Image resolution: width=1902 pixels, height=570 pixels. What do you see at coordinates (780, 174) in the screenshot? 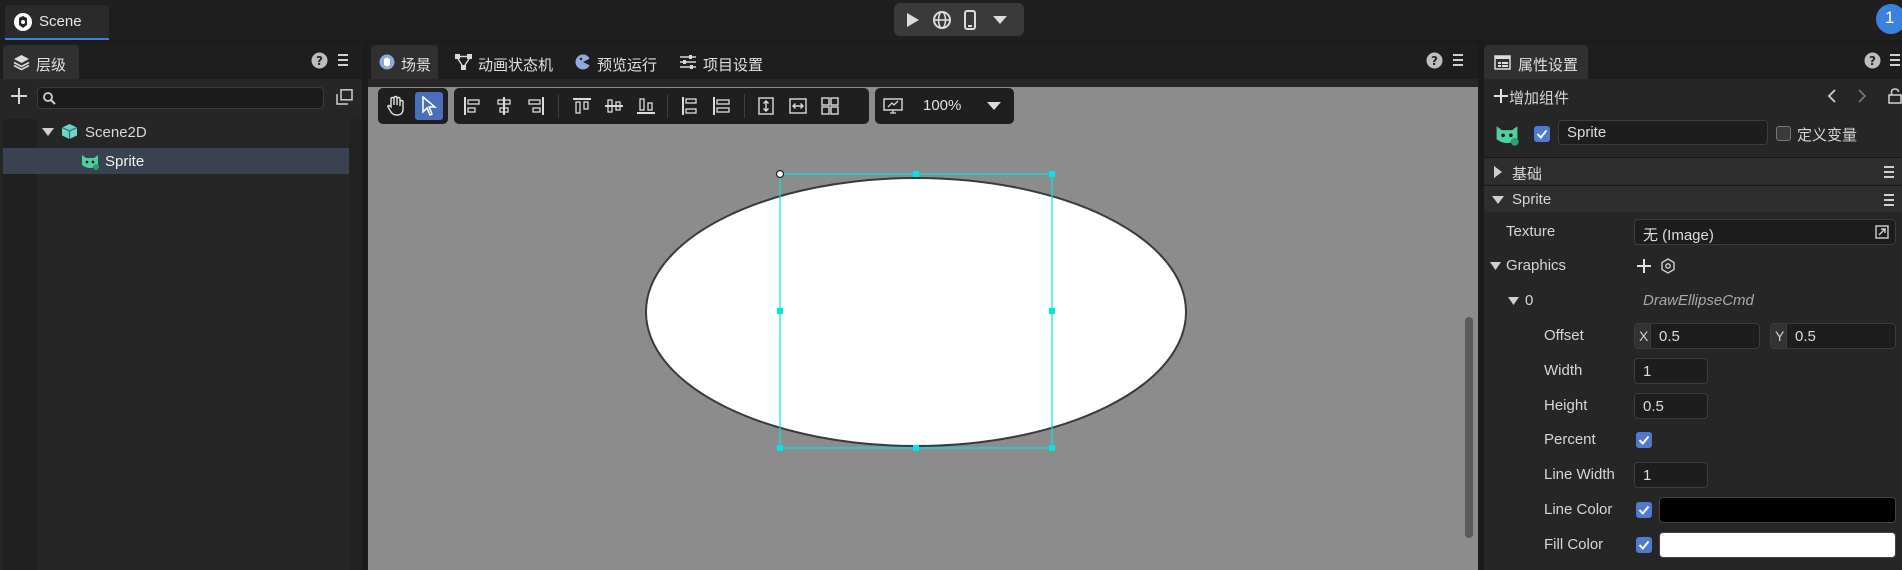
I see `pivot-handle` at bounding box center [780, 174].